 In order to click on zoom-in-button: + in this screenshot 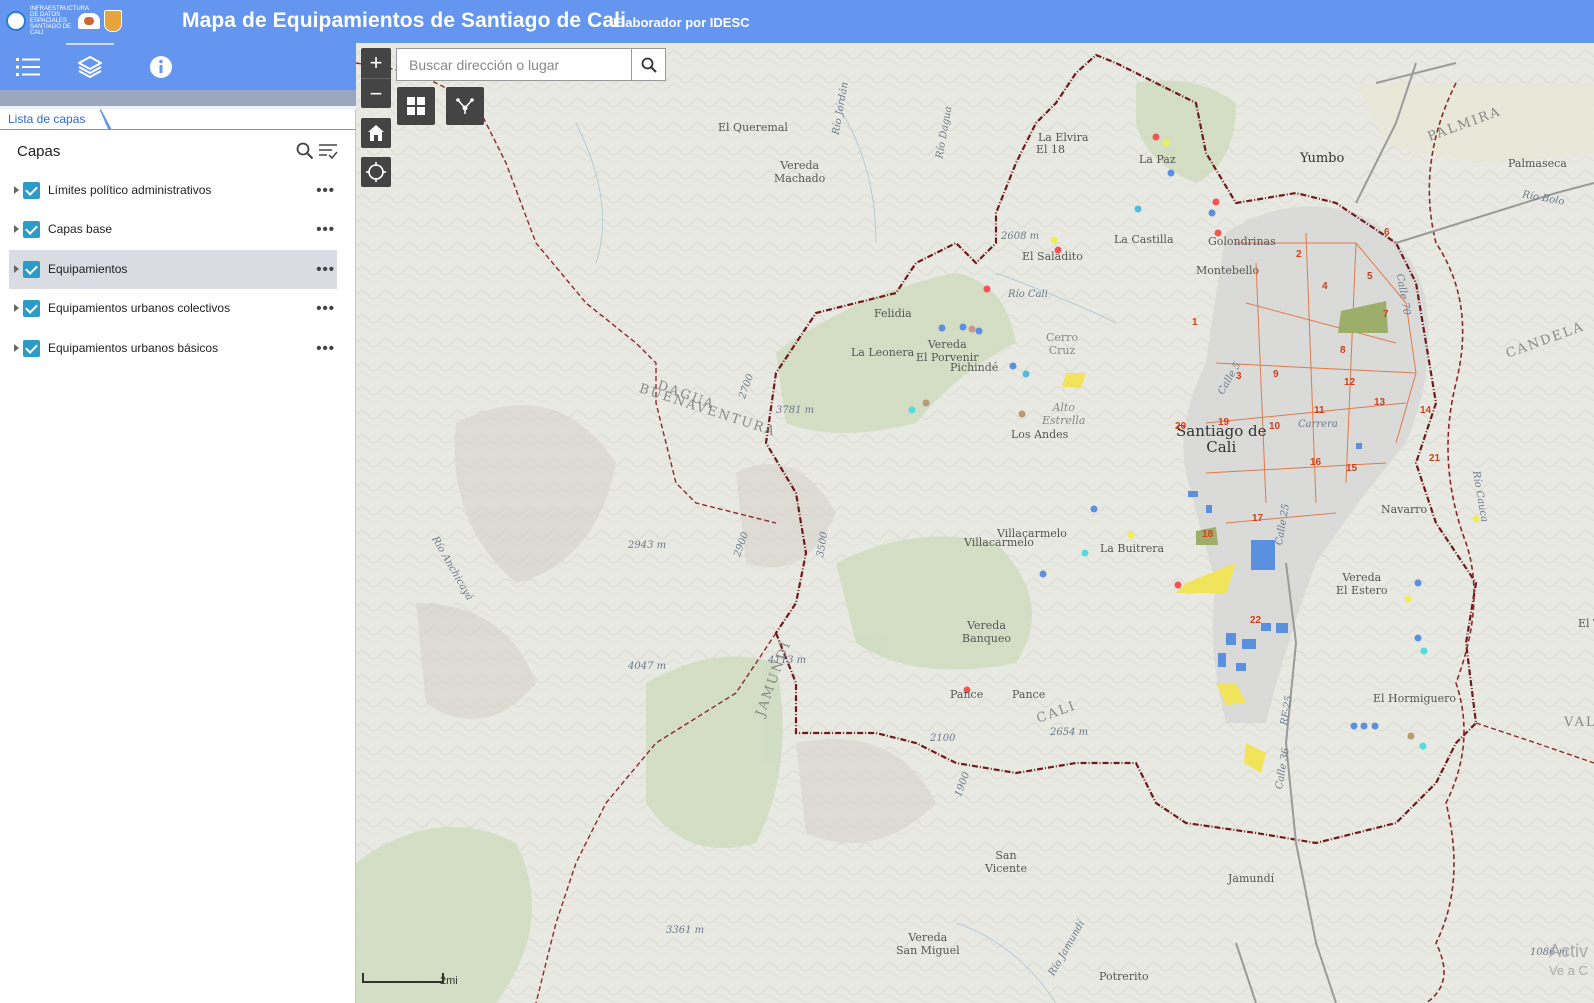, I will do `click(376, 63)`.